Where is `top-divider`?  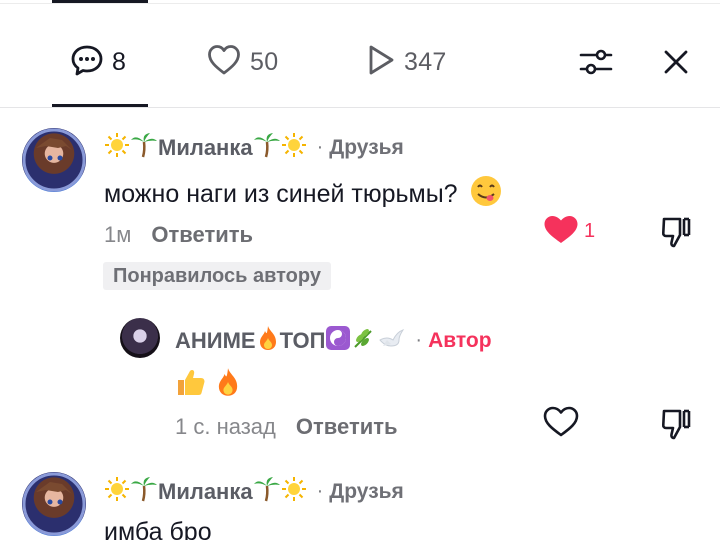
top-divider is located at coordinates (360, 3).